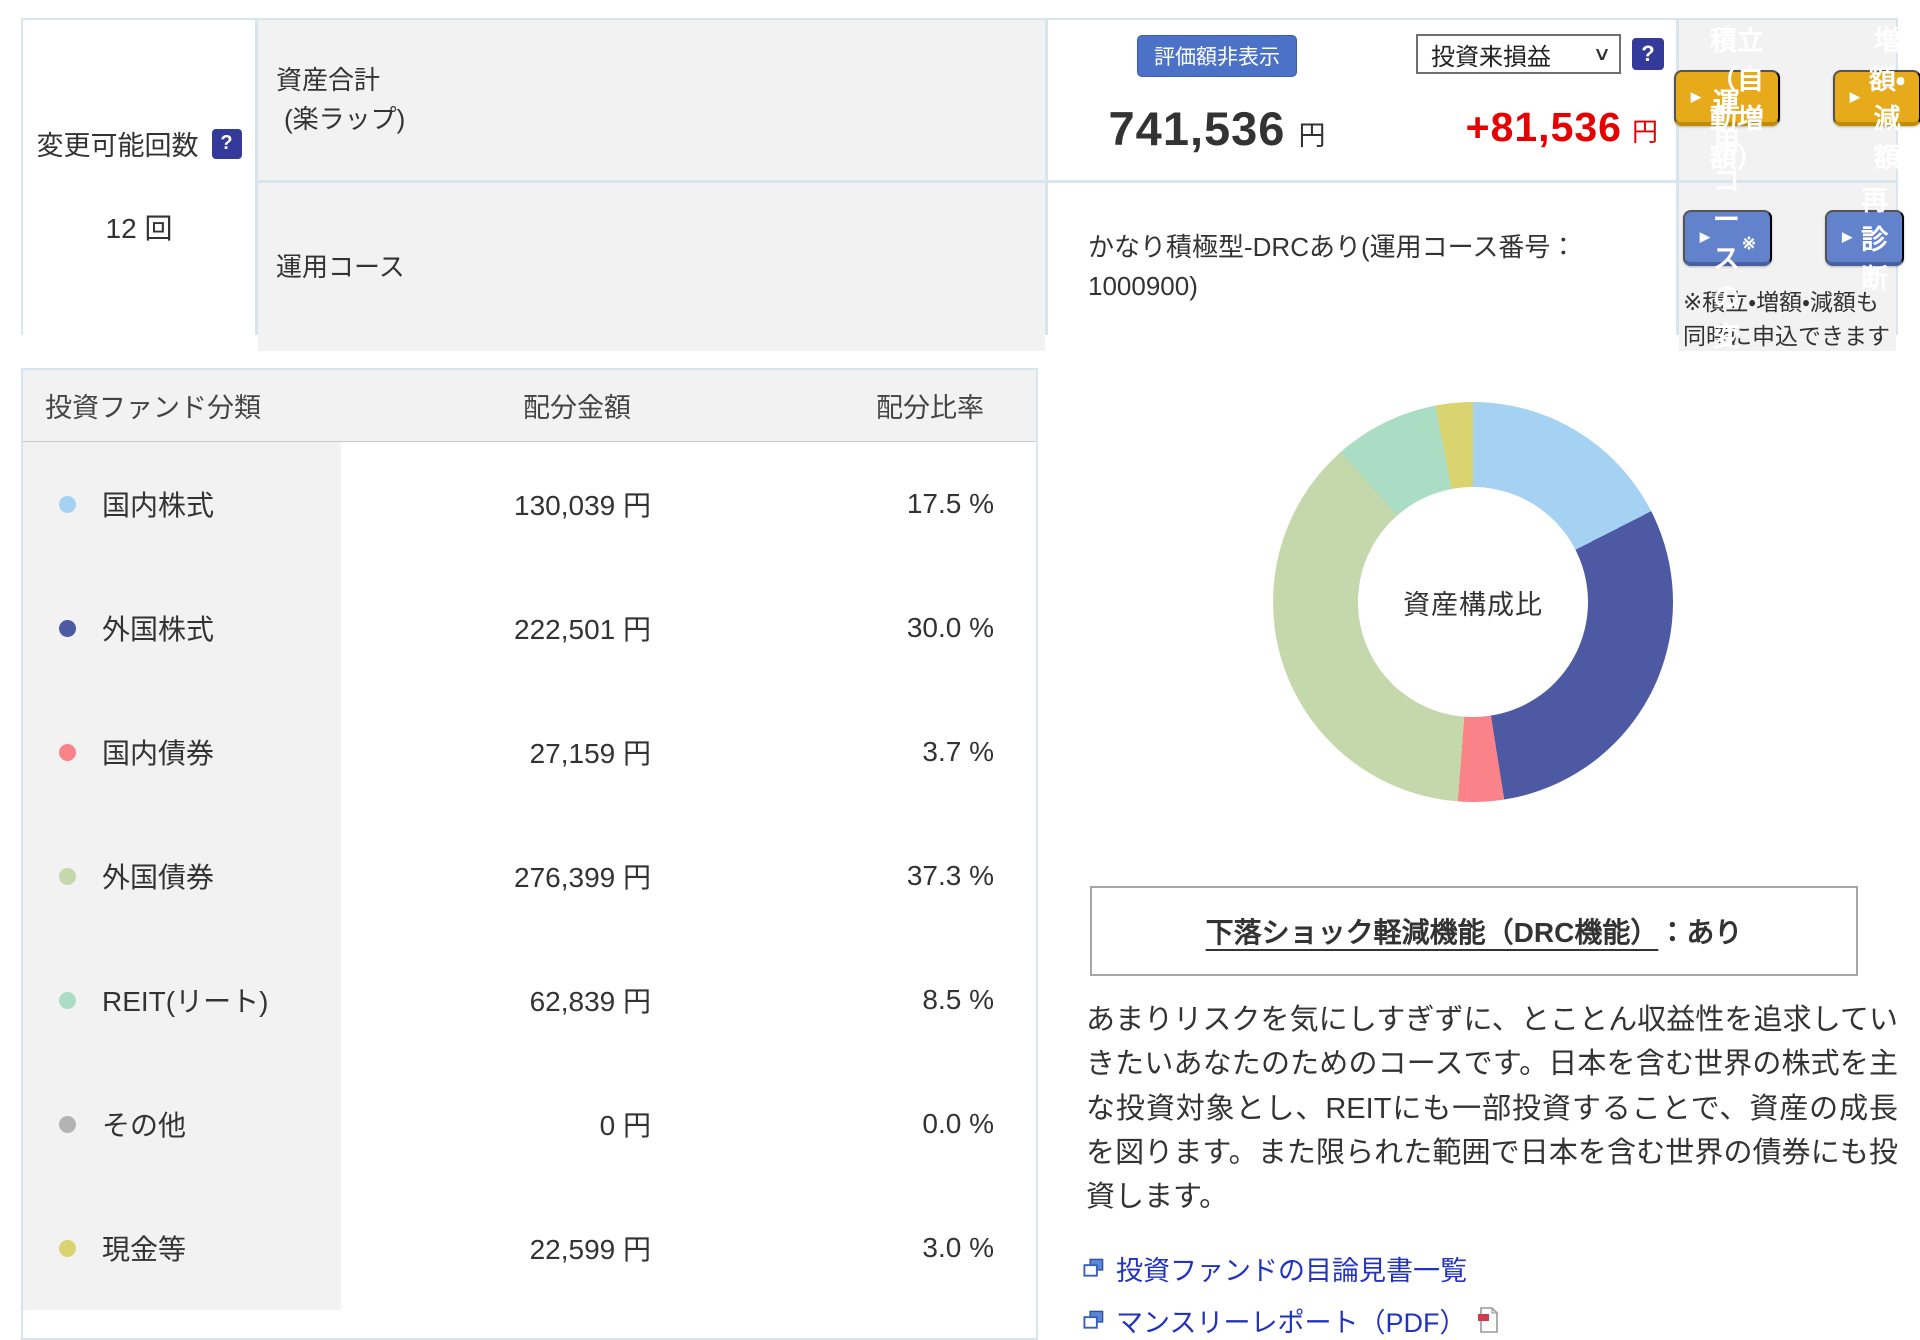 Image resolution: width=1920 pixels, height=1340 pixels. What do you see at coordinates (158, 877) in the screenshot?
I see `category-label: 外国債券` at bounding box center [158, 877].